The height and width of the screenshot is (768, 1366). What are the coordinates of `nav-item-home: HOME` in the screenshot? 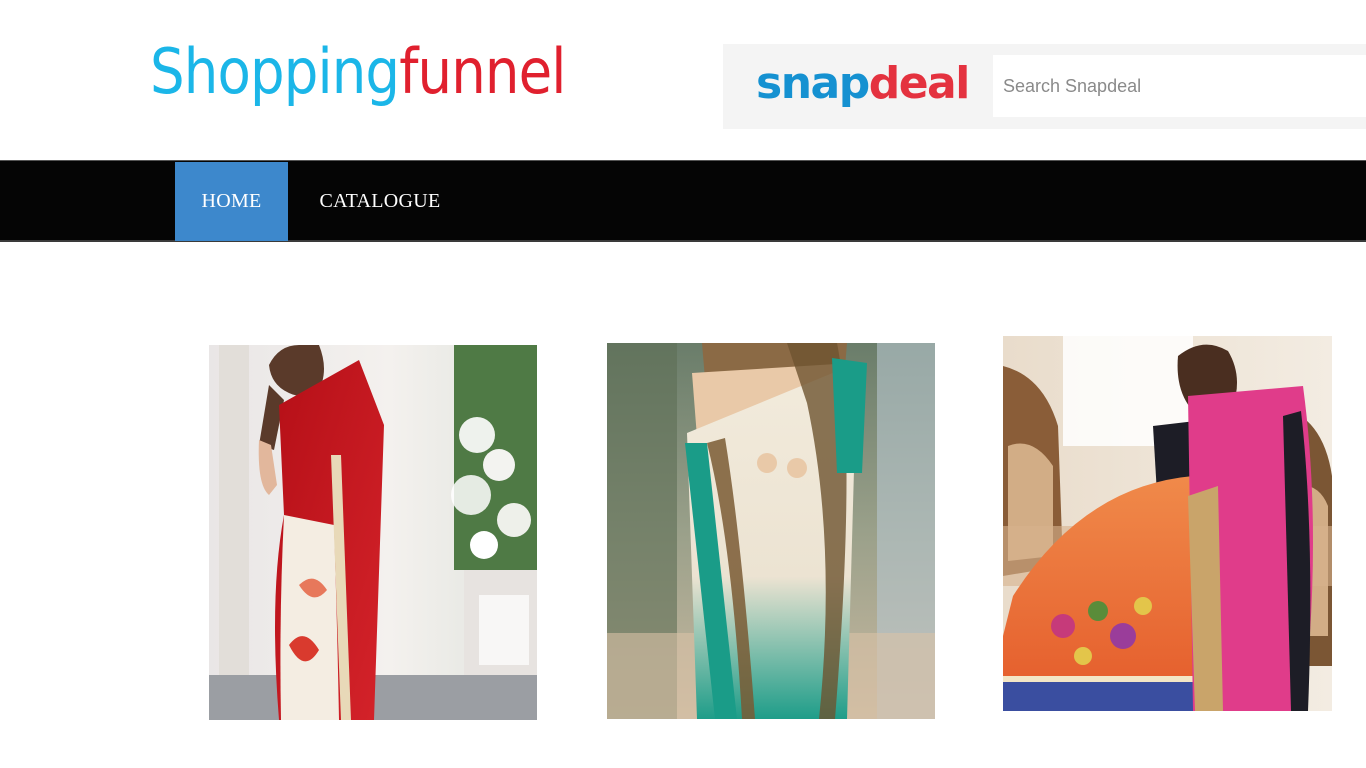 It's located at (231, 201).